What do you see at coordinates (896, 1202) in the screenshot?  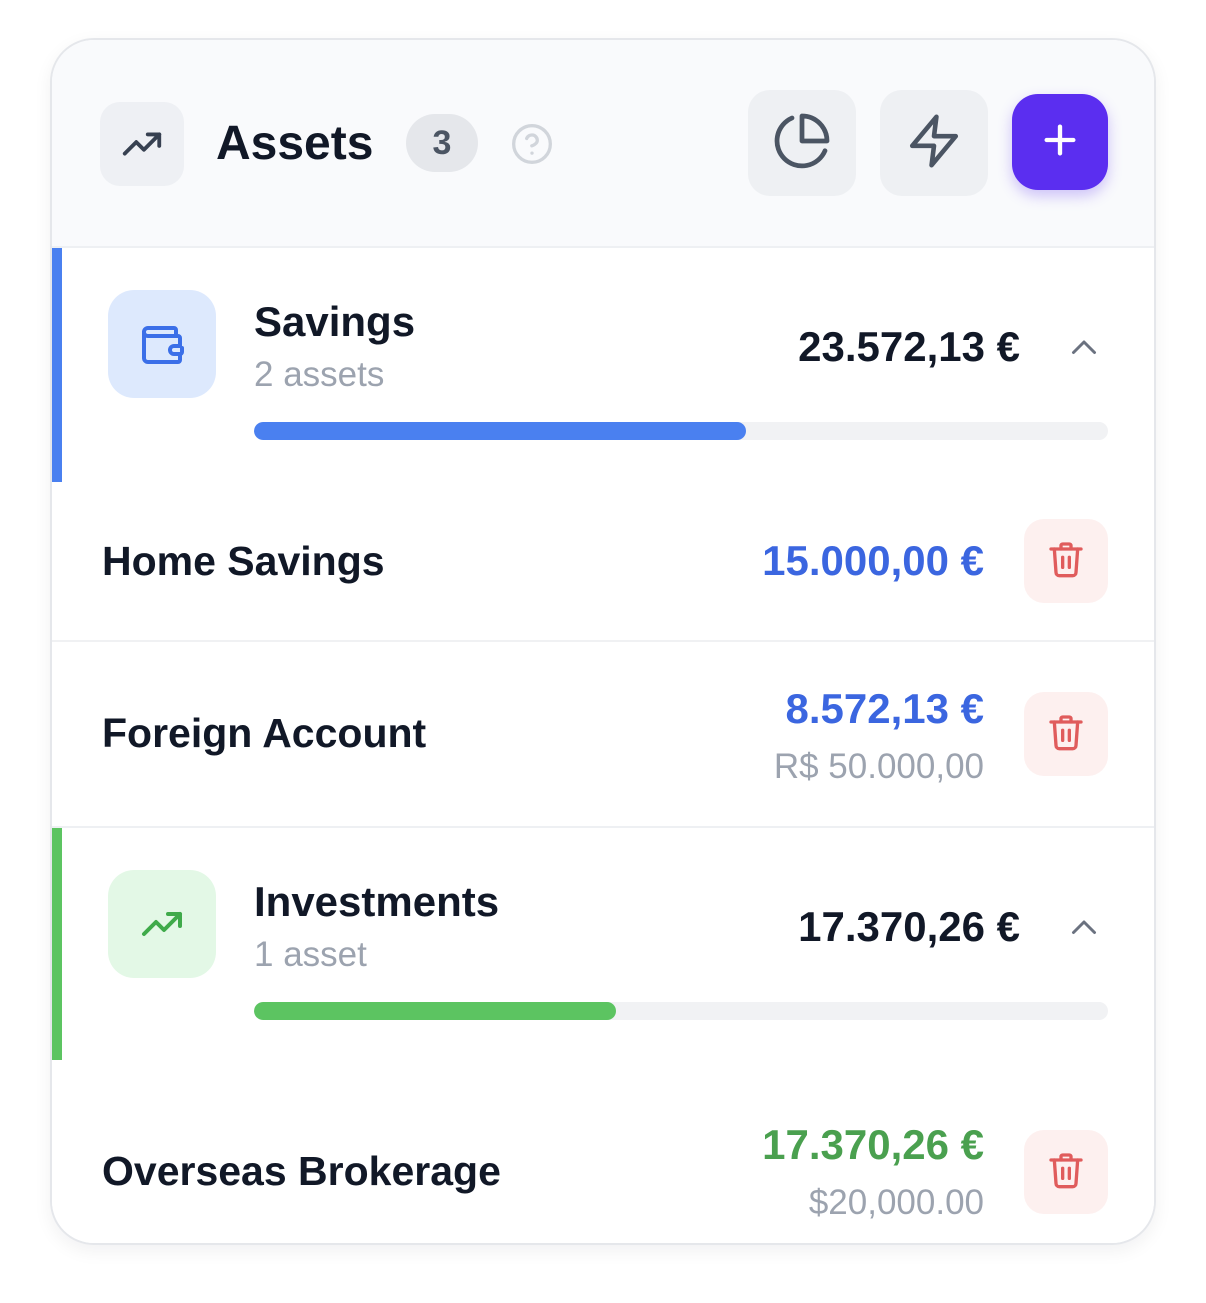 I see `asset-original-value: $20,000.00` at bounding box center [896, 1202].